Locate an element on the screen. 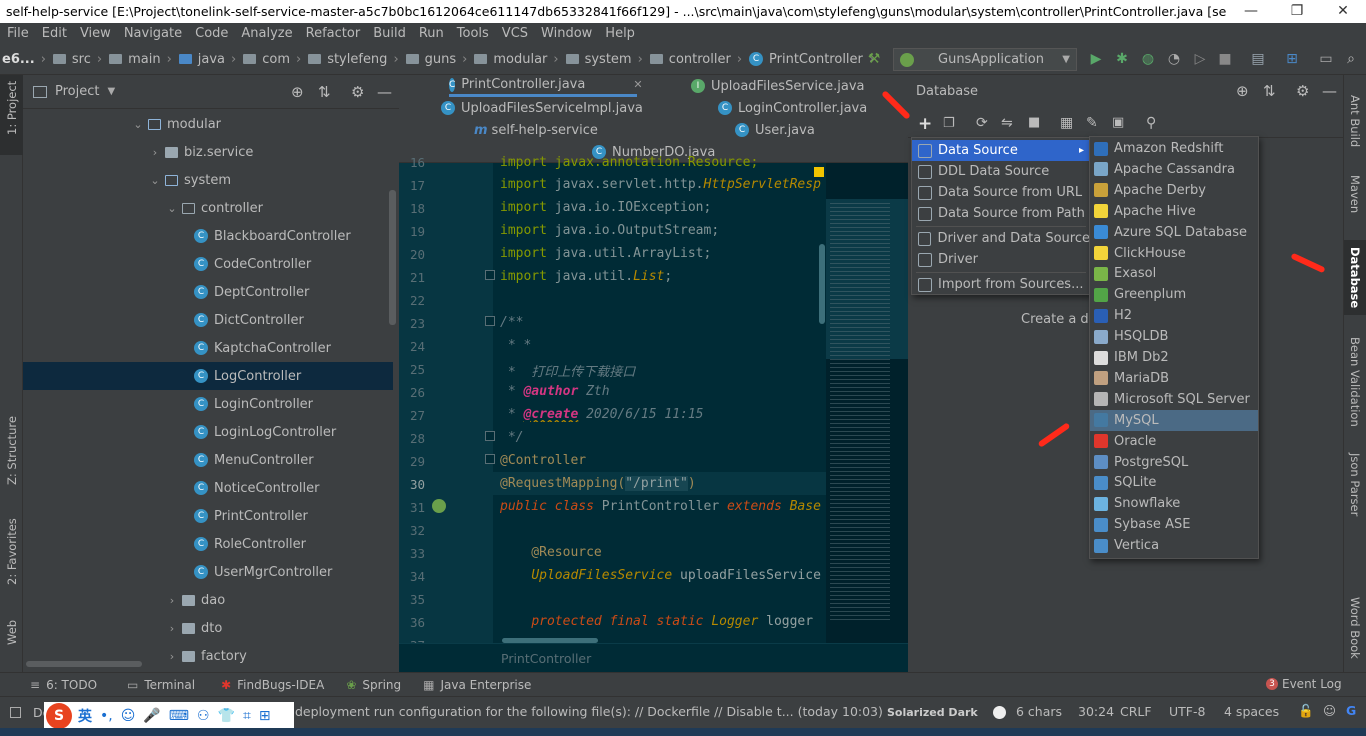 The image size is (1366, 736). add-menu-item: Data Source from URL is located at coordinates (1001, 192).